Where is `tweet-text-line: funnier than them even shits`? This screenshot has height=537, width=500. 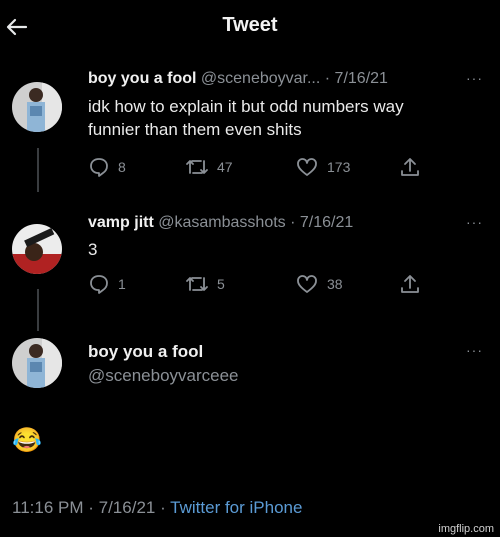 tweet-text-line: funnier than them even shits is located at coordinates (195, 129).